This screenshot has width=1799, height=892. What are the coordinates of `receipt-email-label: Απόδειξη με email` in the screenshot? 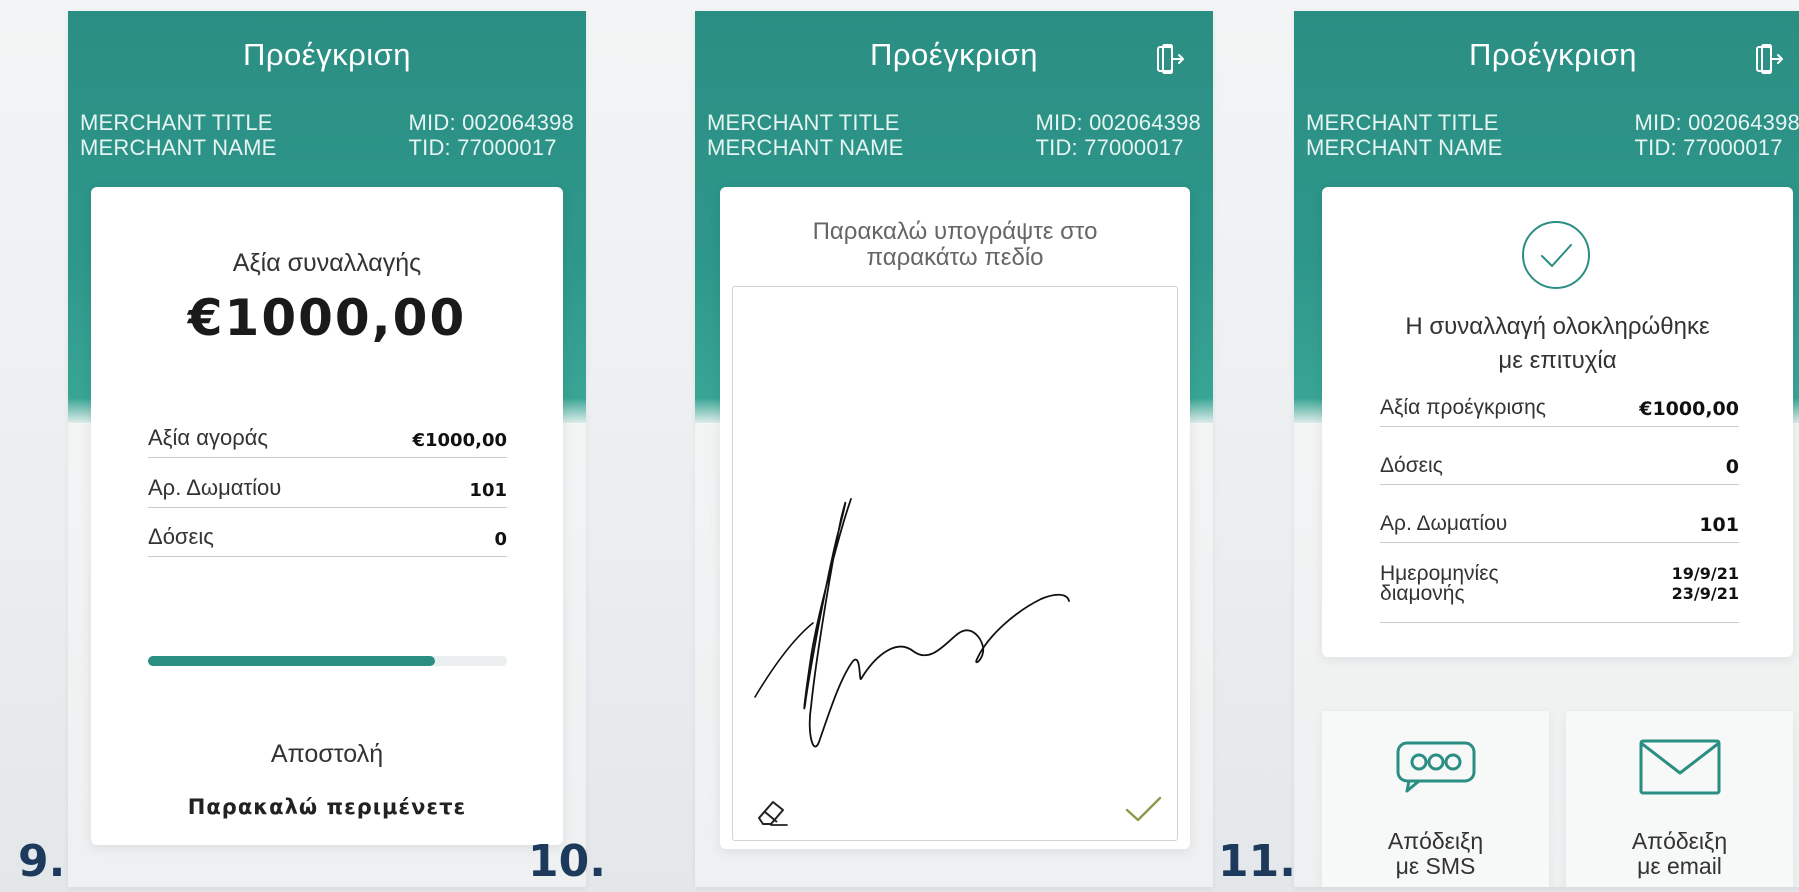 It's located at (1679, 854).